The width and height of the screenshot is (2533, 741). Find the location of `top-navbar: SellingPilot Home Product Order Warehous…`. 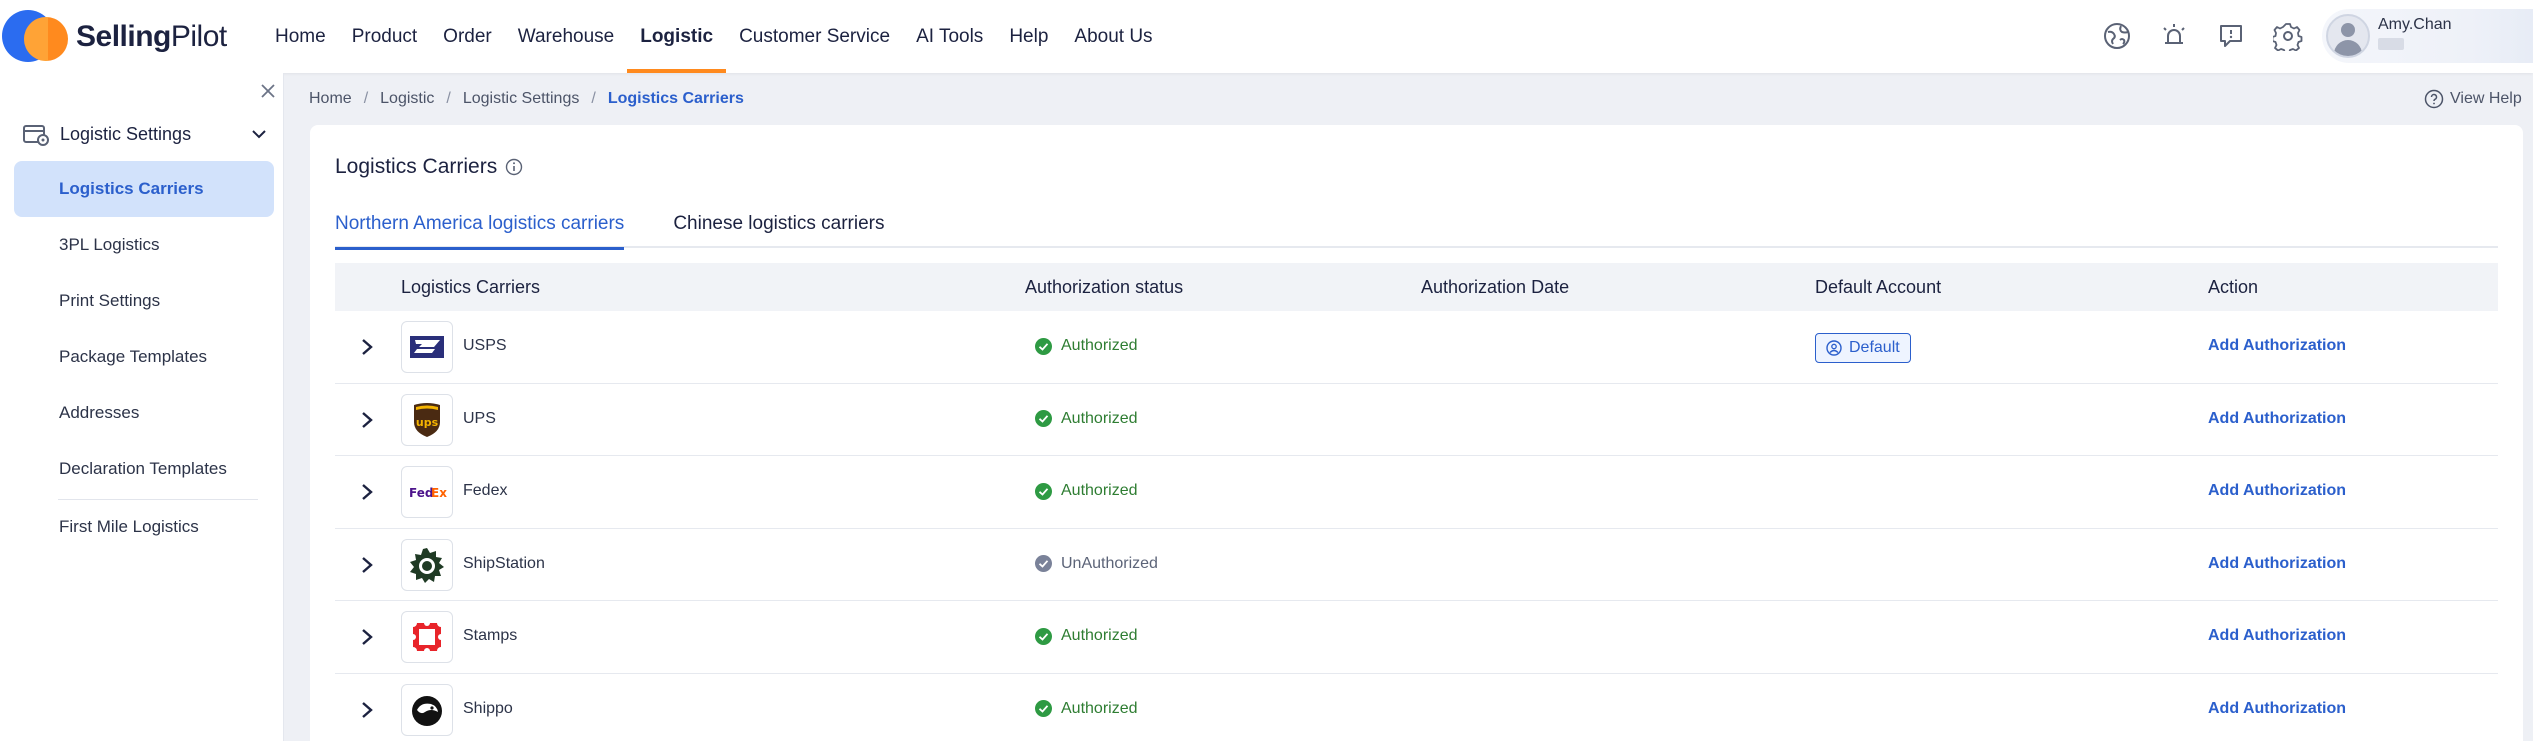

top-navbar: SellingPilot Home Product Order Warehous… is located at coordinates (1266, 36).